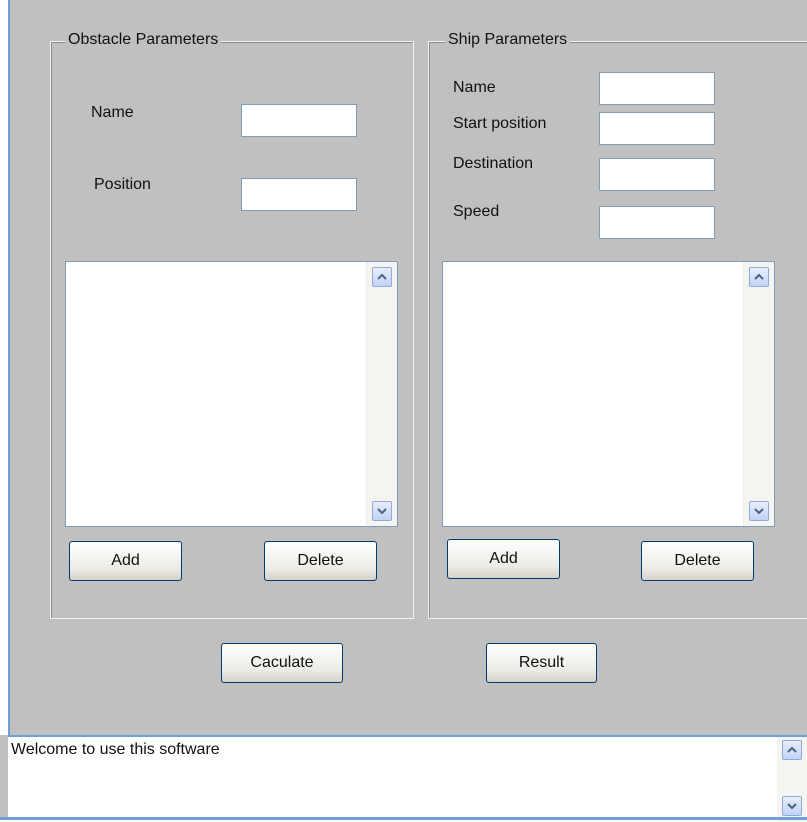 Image resolution: width=807 pixels, height=822 pixels. What do you see at coordinates (112, 112) in the screenshot?
I see `obstacle-name-label: Name` at bounding box center [112, 112].